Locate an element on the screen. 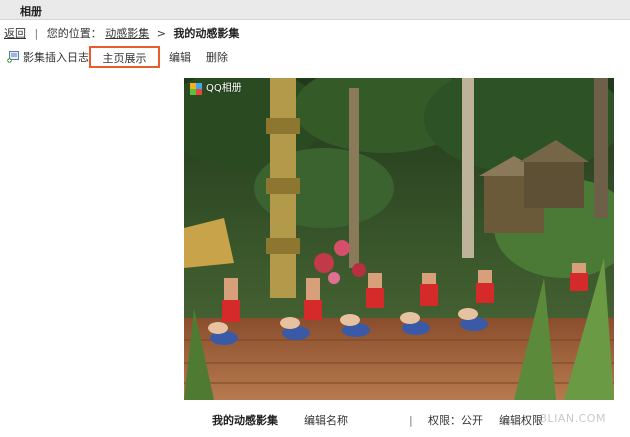 The height and width of the screenshot is (437, 630). album-name: 我的动感影集 is located at coordinates (245, 420).